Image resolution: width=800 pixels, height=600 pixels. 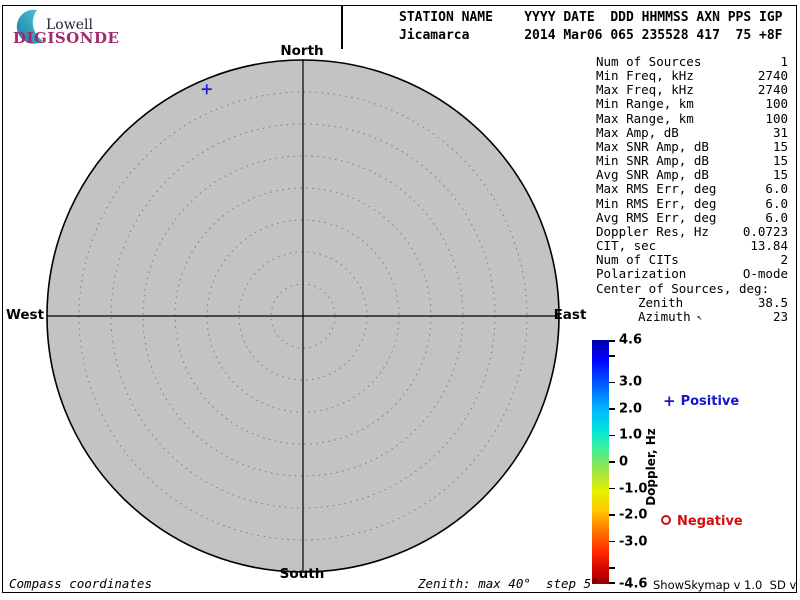 What do you see at coordinates (669, 401) in the screenshot?
I see `plus-marker-icon: +` at bounding box center [669, 401].